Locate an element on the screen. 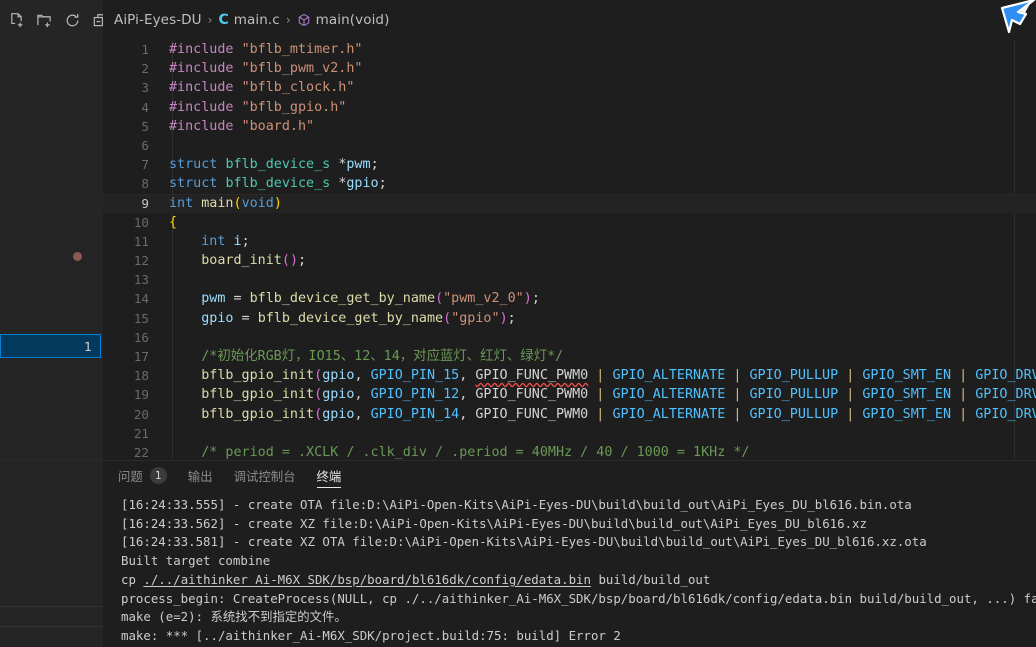 The image size is (1036, 647). code-token: GPIO_ALTERNATE is located at coordinates (669, 395).